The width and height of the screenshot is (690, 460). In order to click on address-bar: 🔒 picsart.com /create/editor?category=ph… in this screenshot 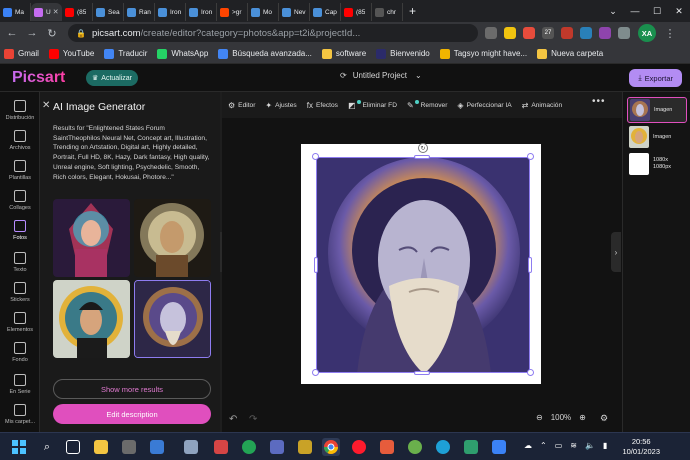, I will do `click(273, 33)`.